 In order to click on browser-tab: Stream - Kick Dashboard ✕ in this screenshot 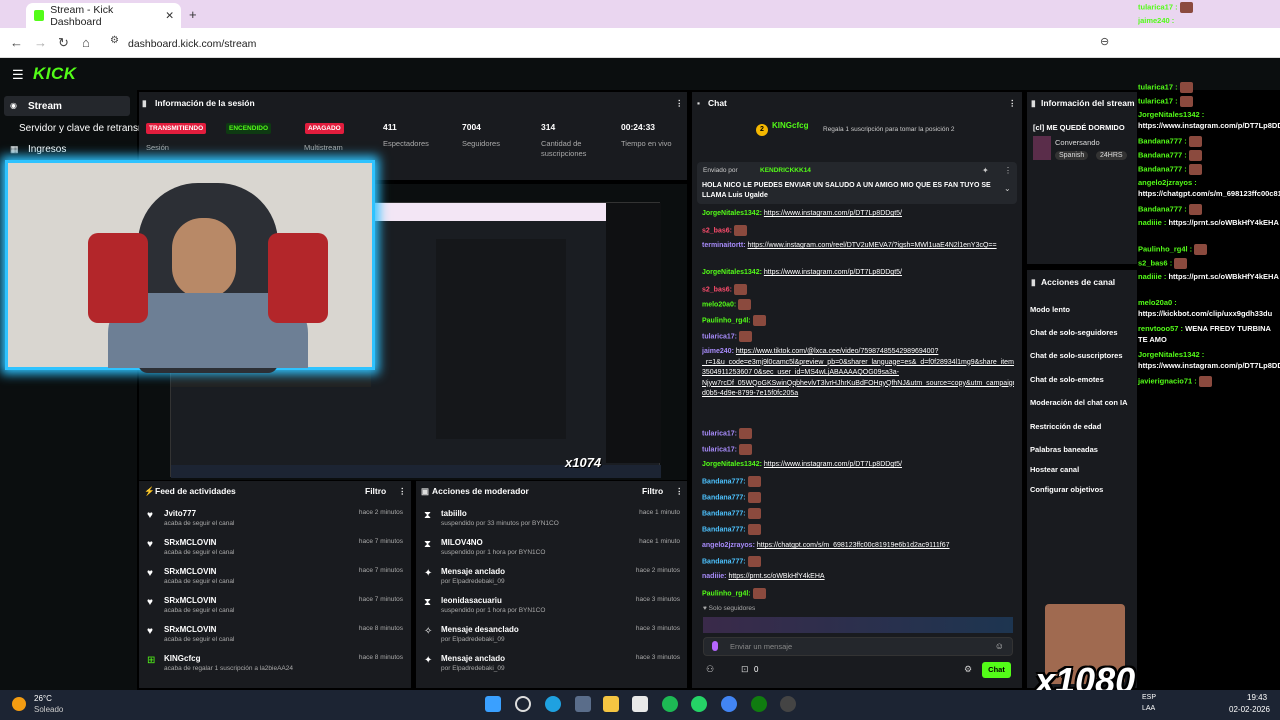, I will do `click(103, 15)`.